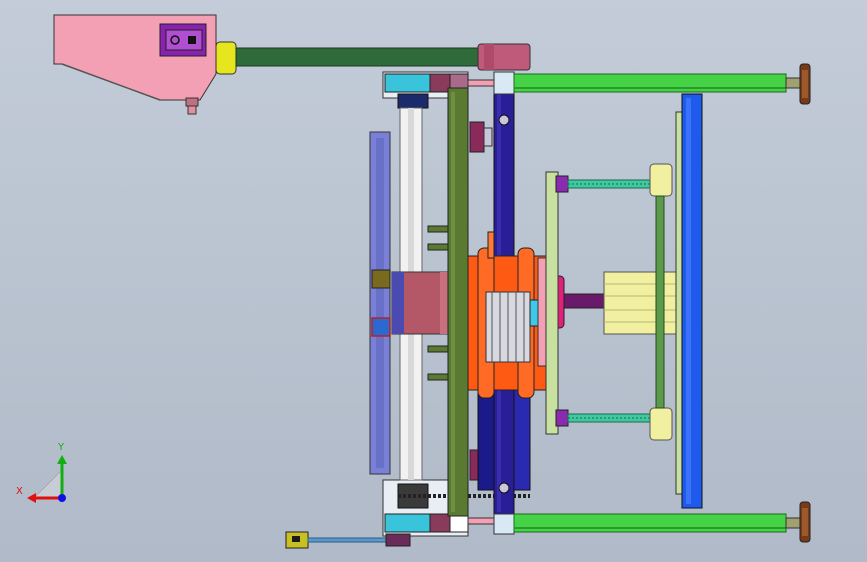  What do you see at coordinates (62, 498) in the screenshot?
I see `z-axis-icon` at bounding box center [62, 498].